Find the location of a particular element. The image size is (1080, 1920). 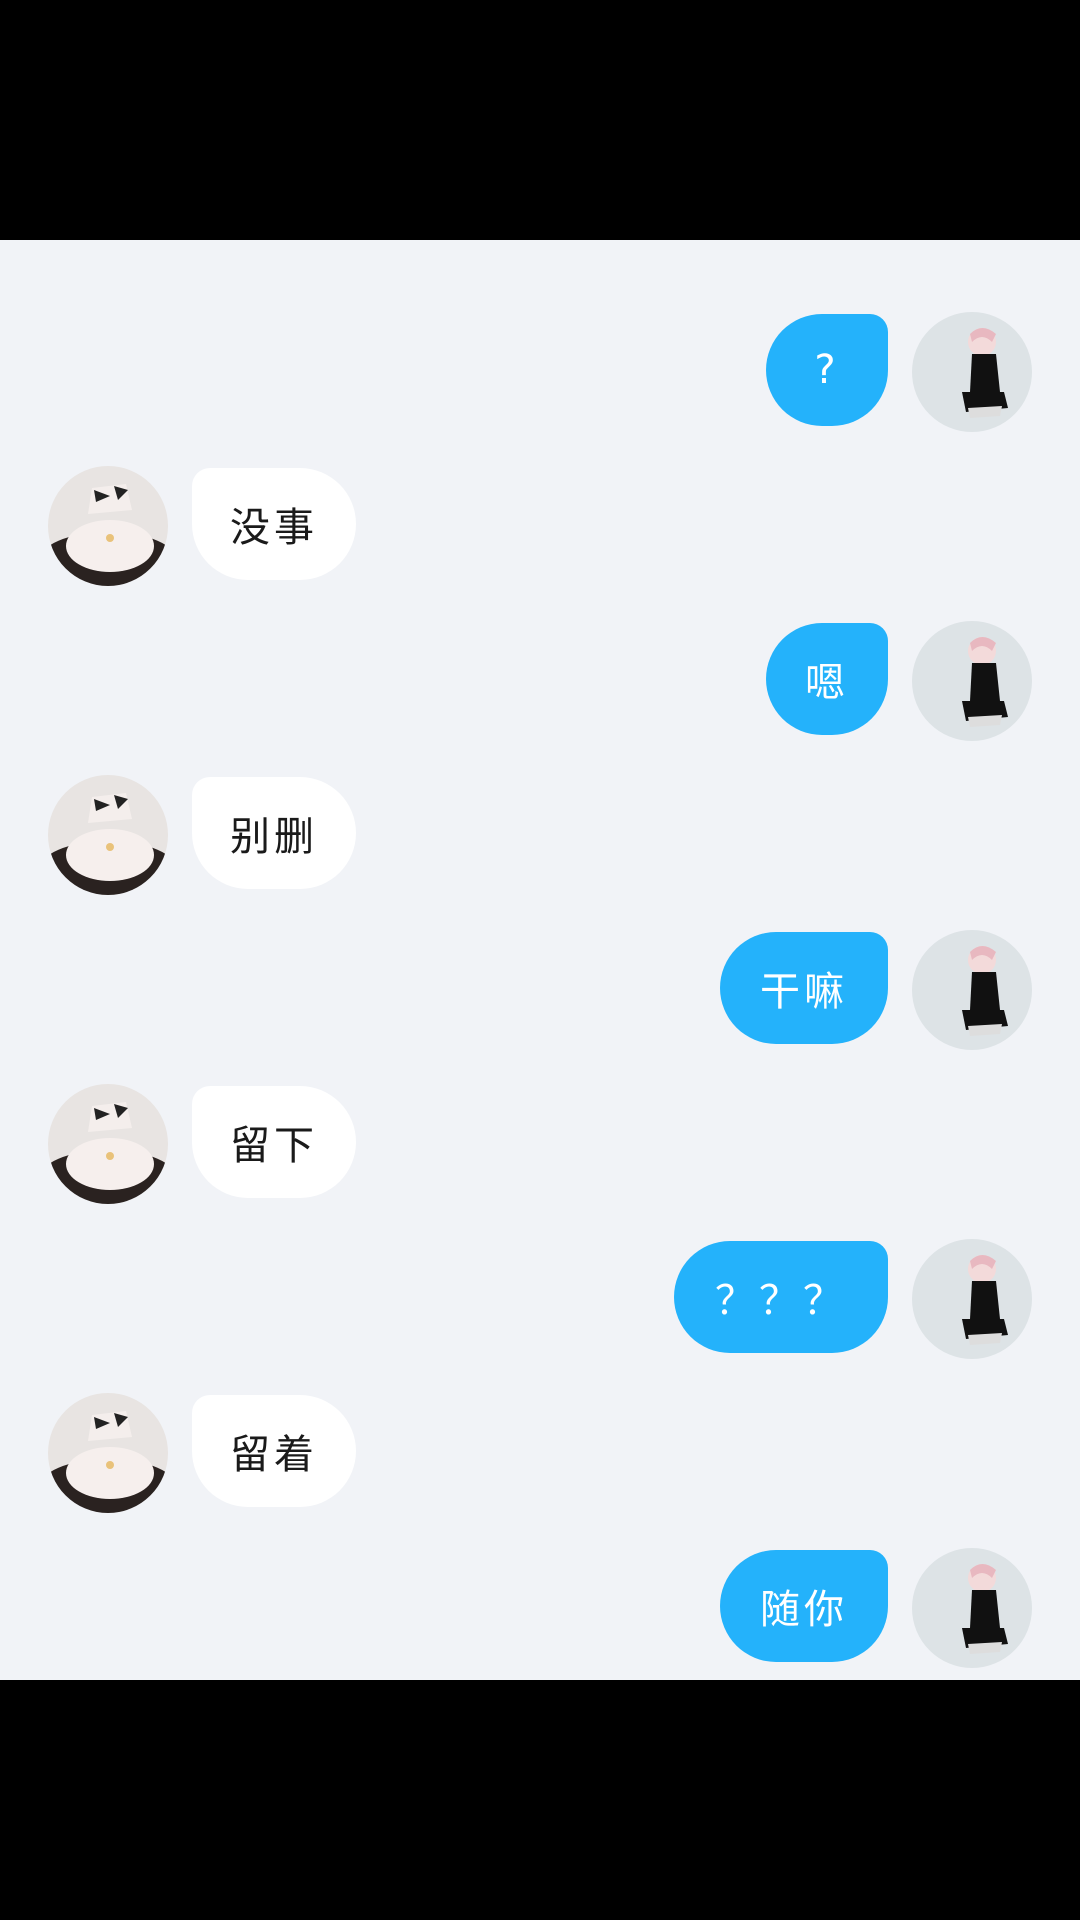

message-bubble: 留着 is located at coordinates (274, 1451).